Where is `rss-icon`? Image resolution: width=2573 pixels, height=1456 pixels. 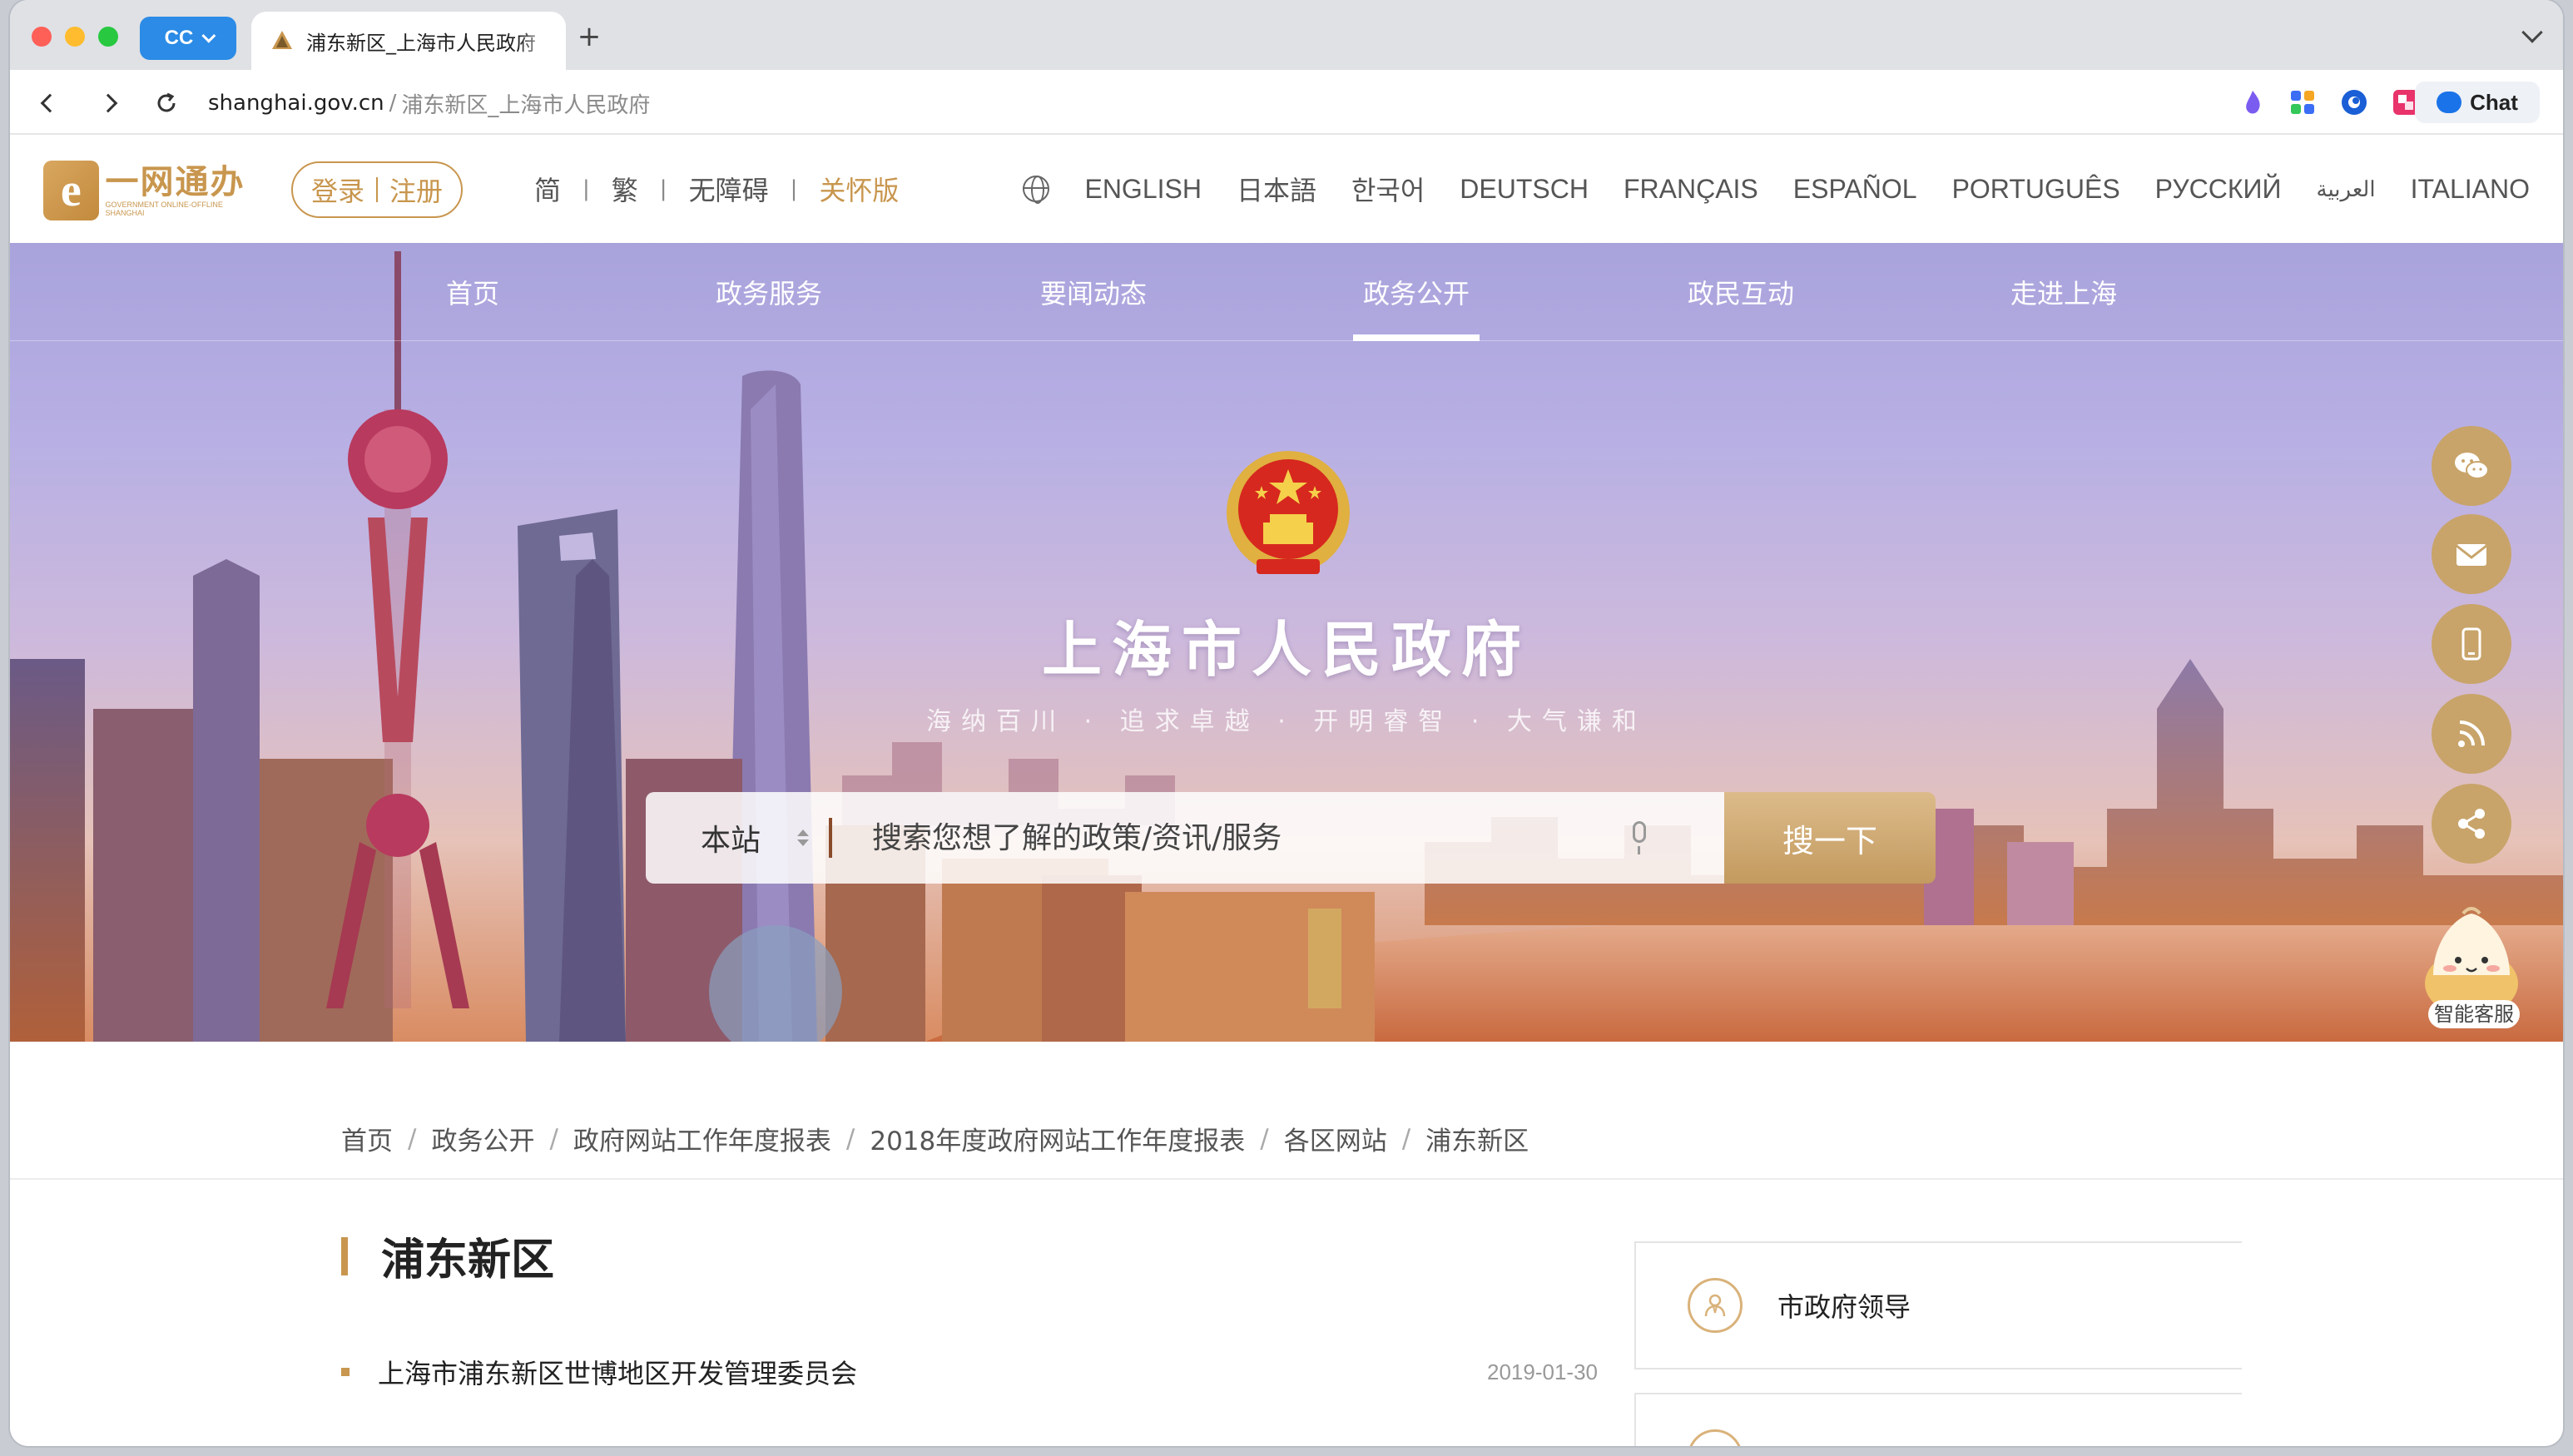
rss-icon is located at coordinates (2471, 734).